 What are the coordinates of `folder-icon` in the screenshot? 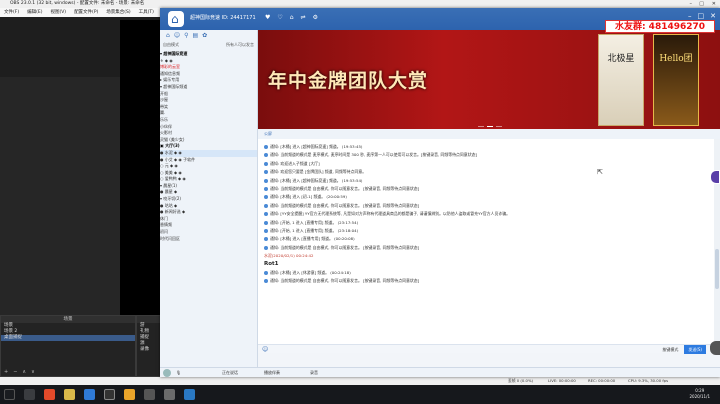 It's located at (69, 394).